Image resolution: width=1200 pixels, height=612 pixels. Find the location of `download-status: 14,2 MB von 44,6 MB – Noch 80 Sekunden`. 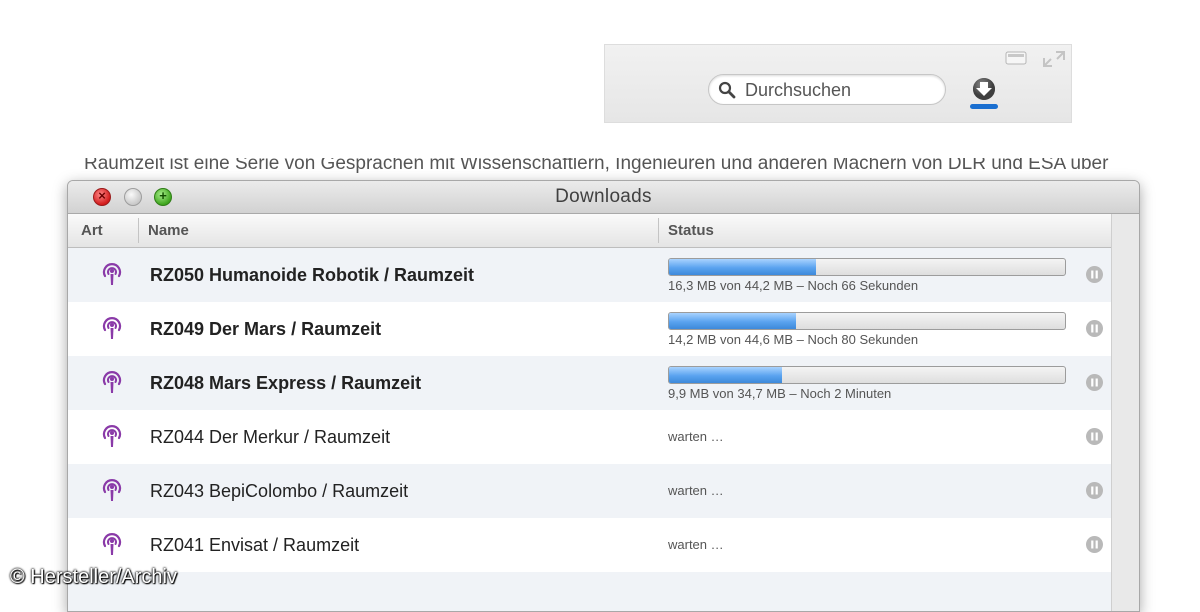

download-status: 14,2 MB von 44,6 MB – Noch 80 Sekunden is located at coordinates (793, 339).